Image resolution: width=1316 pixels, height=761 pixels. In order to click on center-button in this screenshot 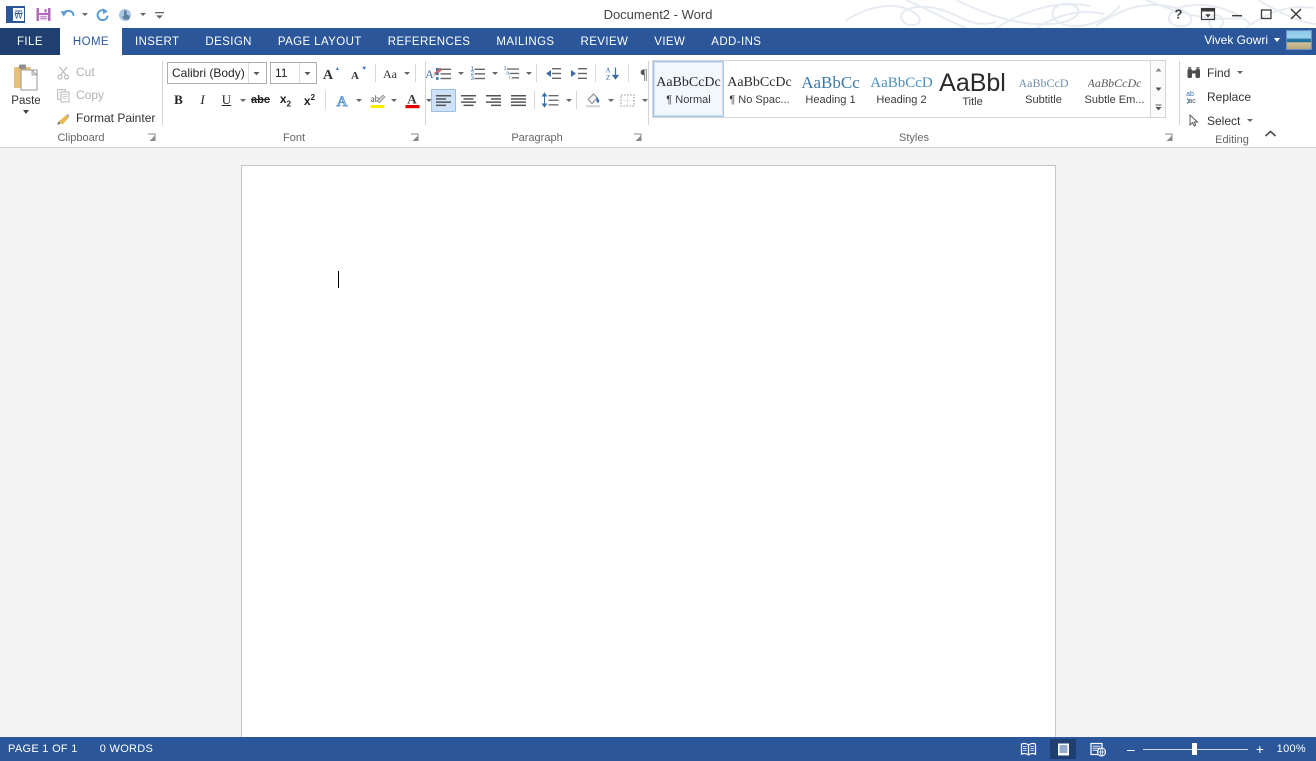, I will do `click(468, 100)`.